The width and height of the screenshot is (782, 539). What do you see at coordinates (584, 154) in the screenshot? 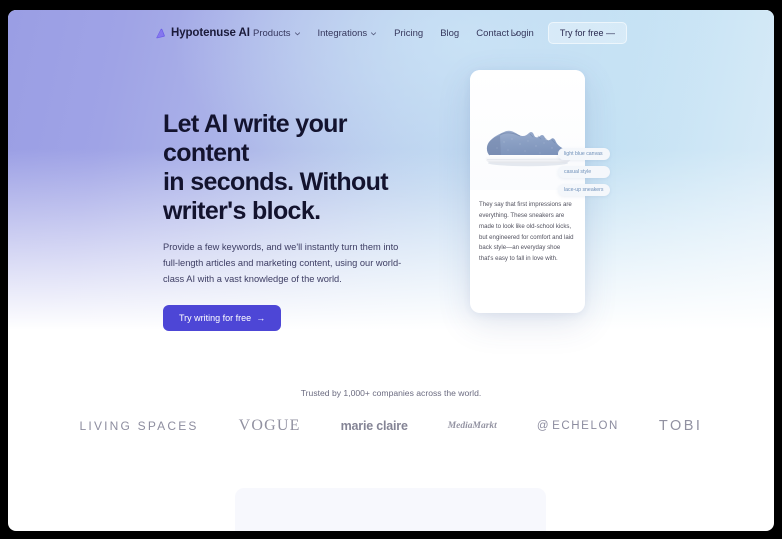
I see `product-tag-1: light blue canvas` at bounding box center [584, 154].